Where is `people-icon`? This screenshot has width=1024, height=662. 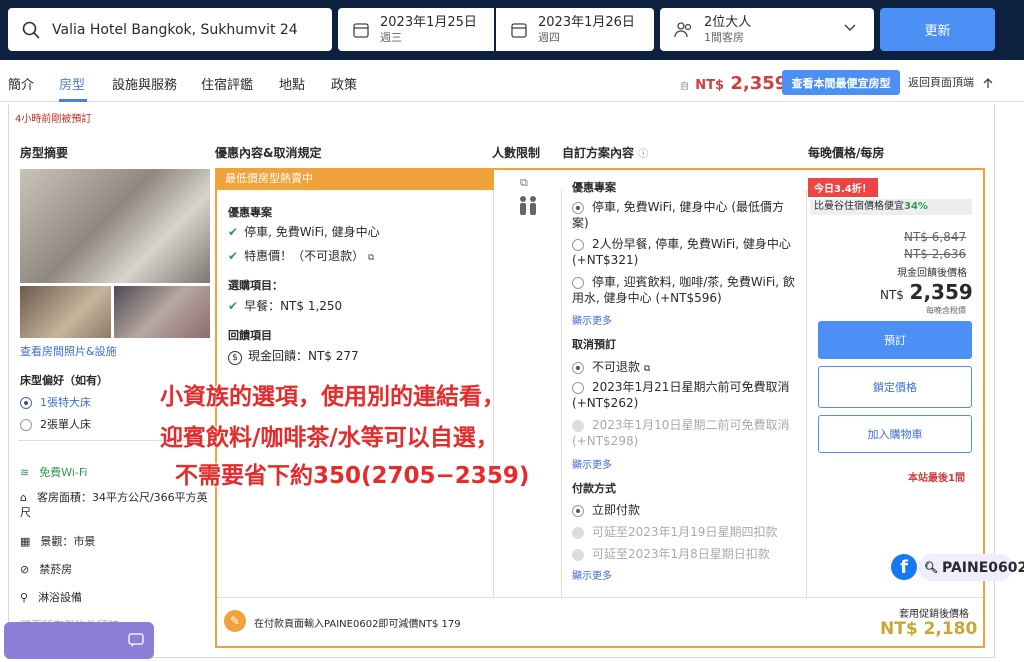 people-icon is located at coordinates (683, 29).